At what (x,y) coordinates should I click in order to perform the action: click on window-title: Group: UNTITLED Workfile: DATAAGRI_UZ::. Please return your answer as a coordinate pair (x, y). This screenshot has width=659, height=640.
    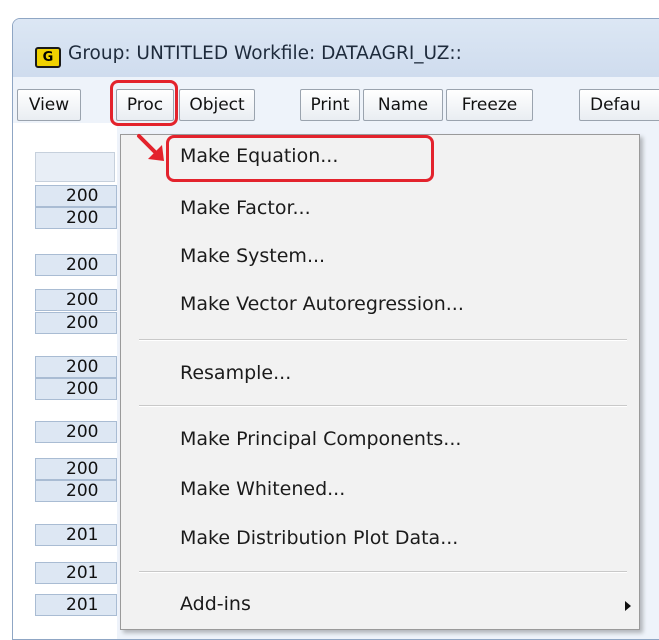
    Looking at the image, I should click on (265, 53).